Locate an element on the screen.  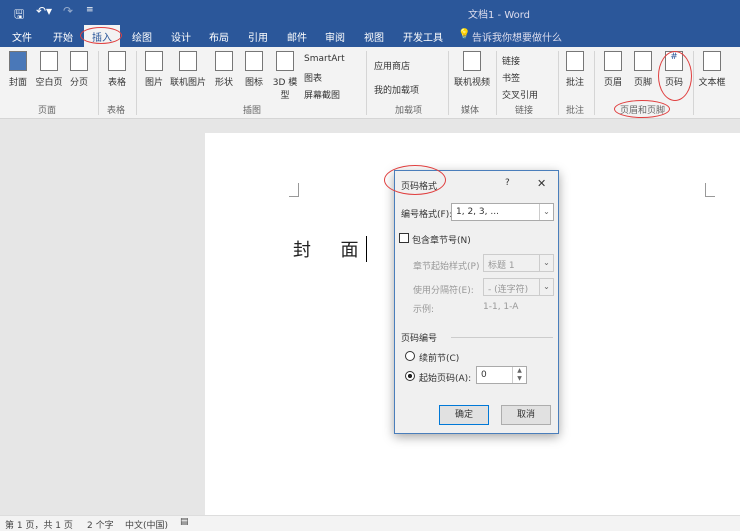
chevron-down-icon: ⌄ is located at coordinates (546, 212).